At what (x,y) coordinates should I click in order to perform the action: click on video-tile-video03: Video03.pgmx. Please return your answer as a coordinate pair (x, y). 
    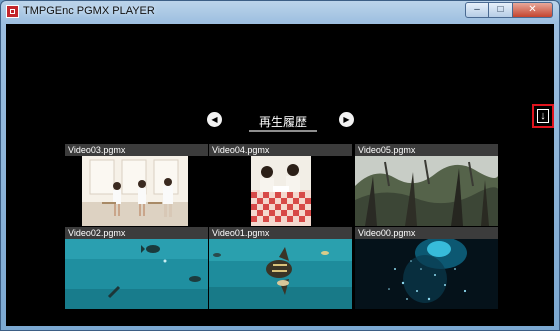
    Looking at the image, I should click on (136, 185).